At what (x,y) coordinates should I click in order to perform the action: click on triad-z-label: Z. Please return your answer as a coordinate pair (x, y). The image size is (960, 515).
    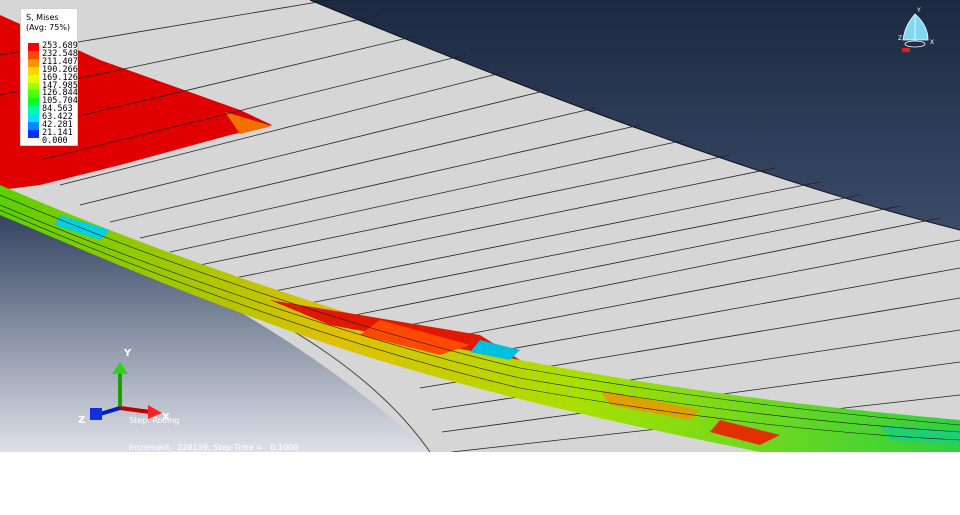
    Looking at the image, I should click on (81, 420).